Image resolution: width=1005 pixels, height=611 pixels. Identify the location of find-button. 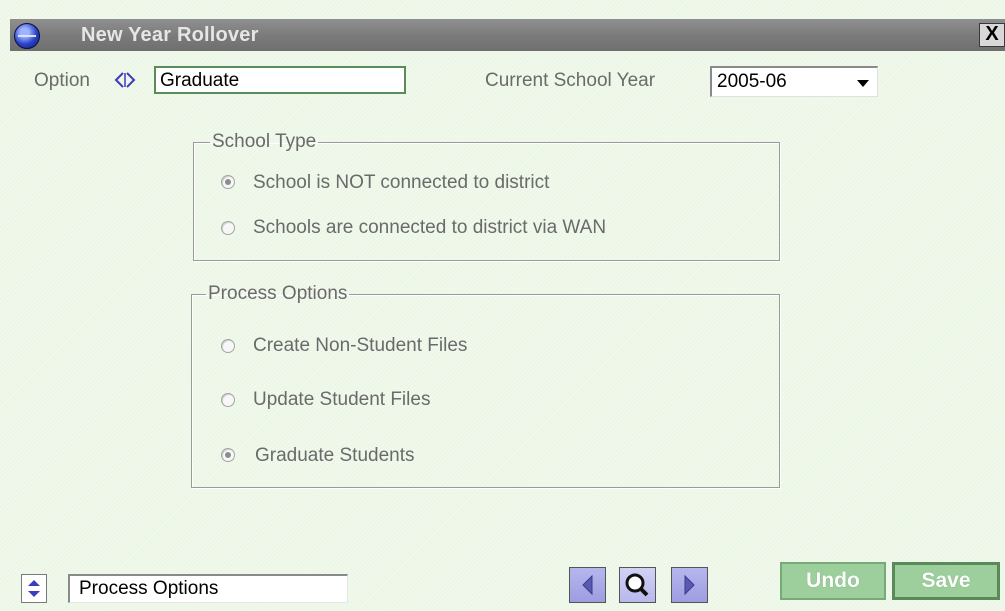
(637, 585).